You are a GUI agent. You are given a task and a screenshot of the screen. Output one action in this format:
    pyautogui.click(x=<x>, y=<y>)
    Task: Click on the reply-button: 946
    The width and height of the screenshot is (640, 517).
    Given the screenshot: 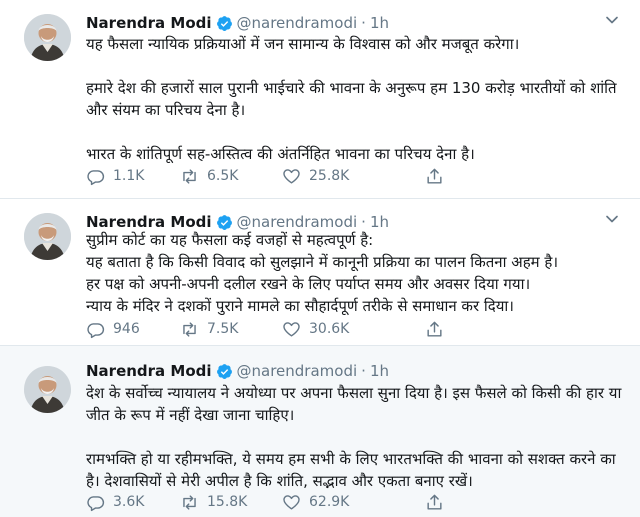 What is the action you would take?
    pyautogui.click(x=113, y=329)
    